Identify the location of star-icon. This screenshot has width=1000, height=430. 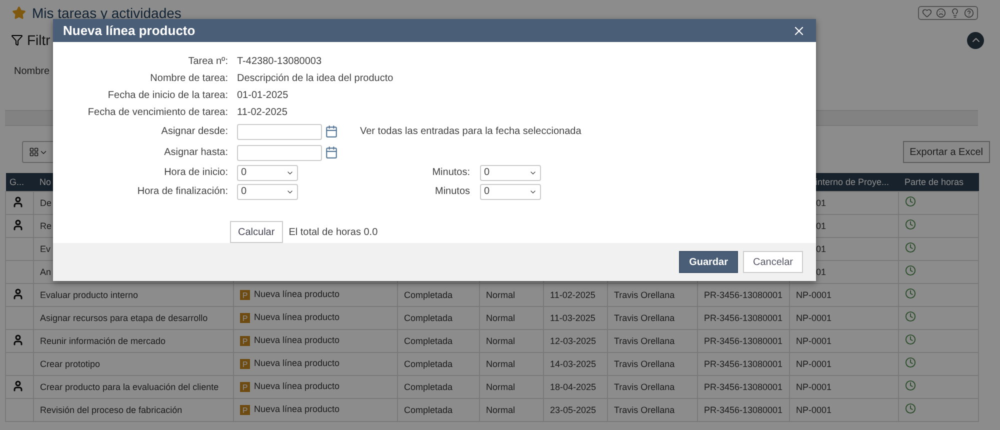
(19, 13).